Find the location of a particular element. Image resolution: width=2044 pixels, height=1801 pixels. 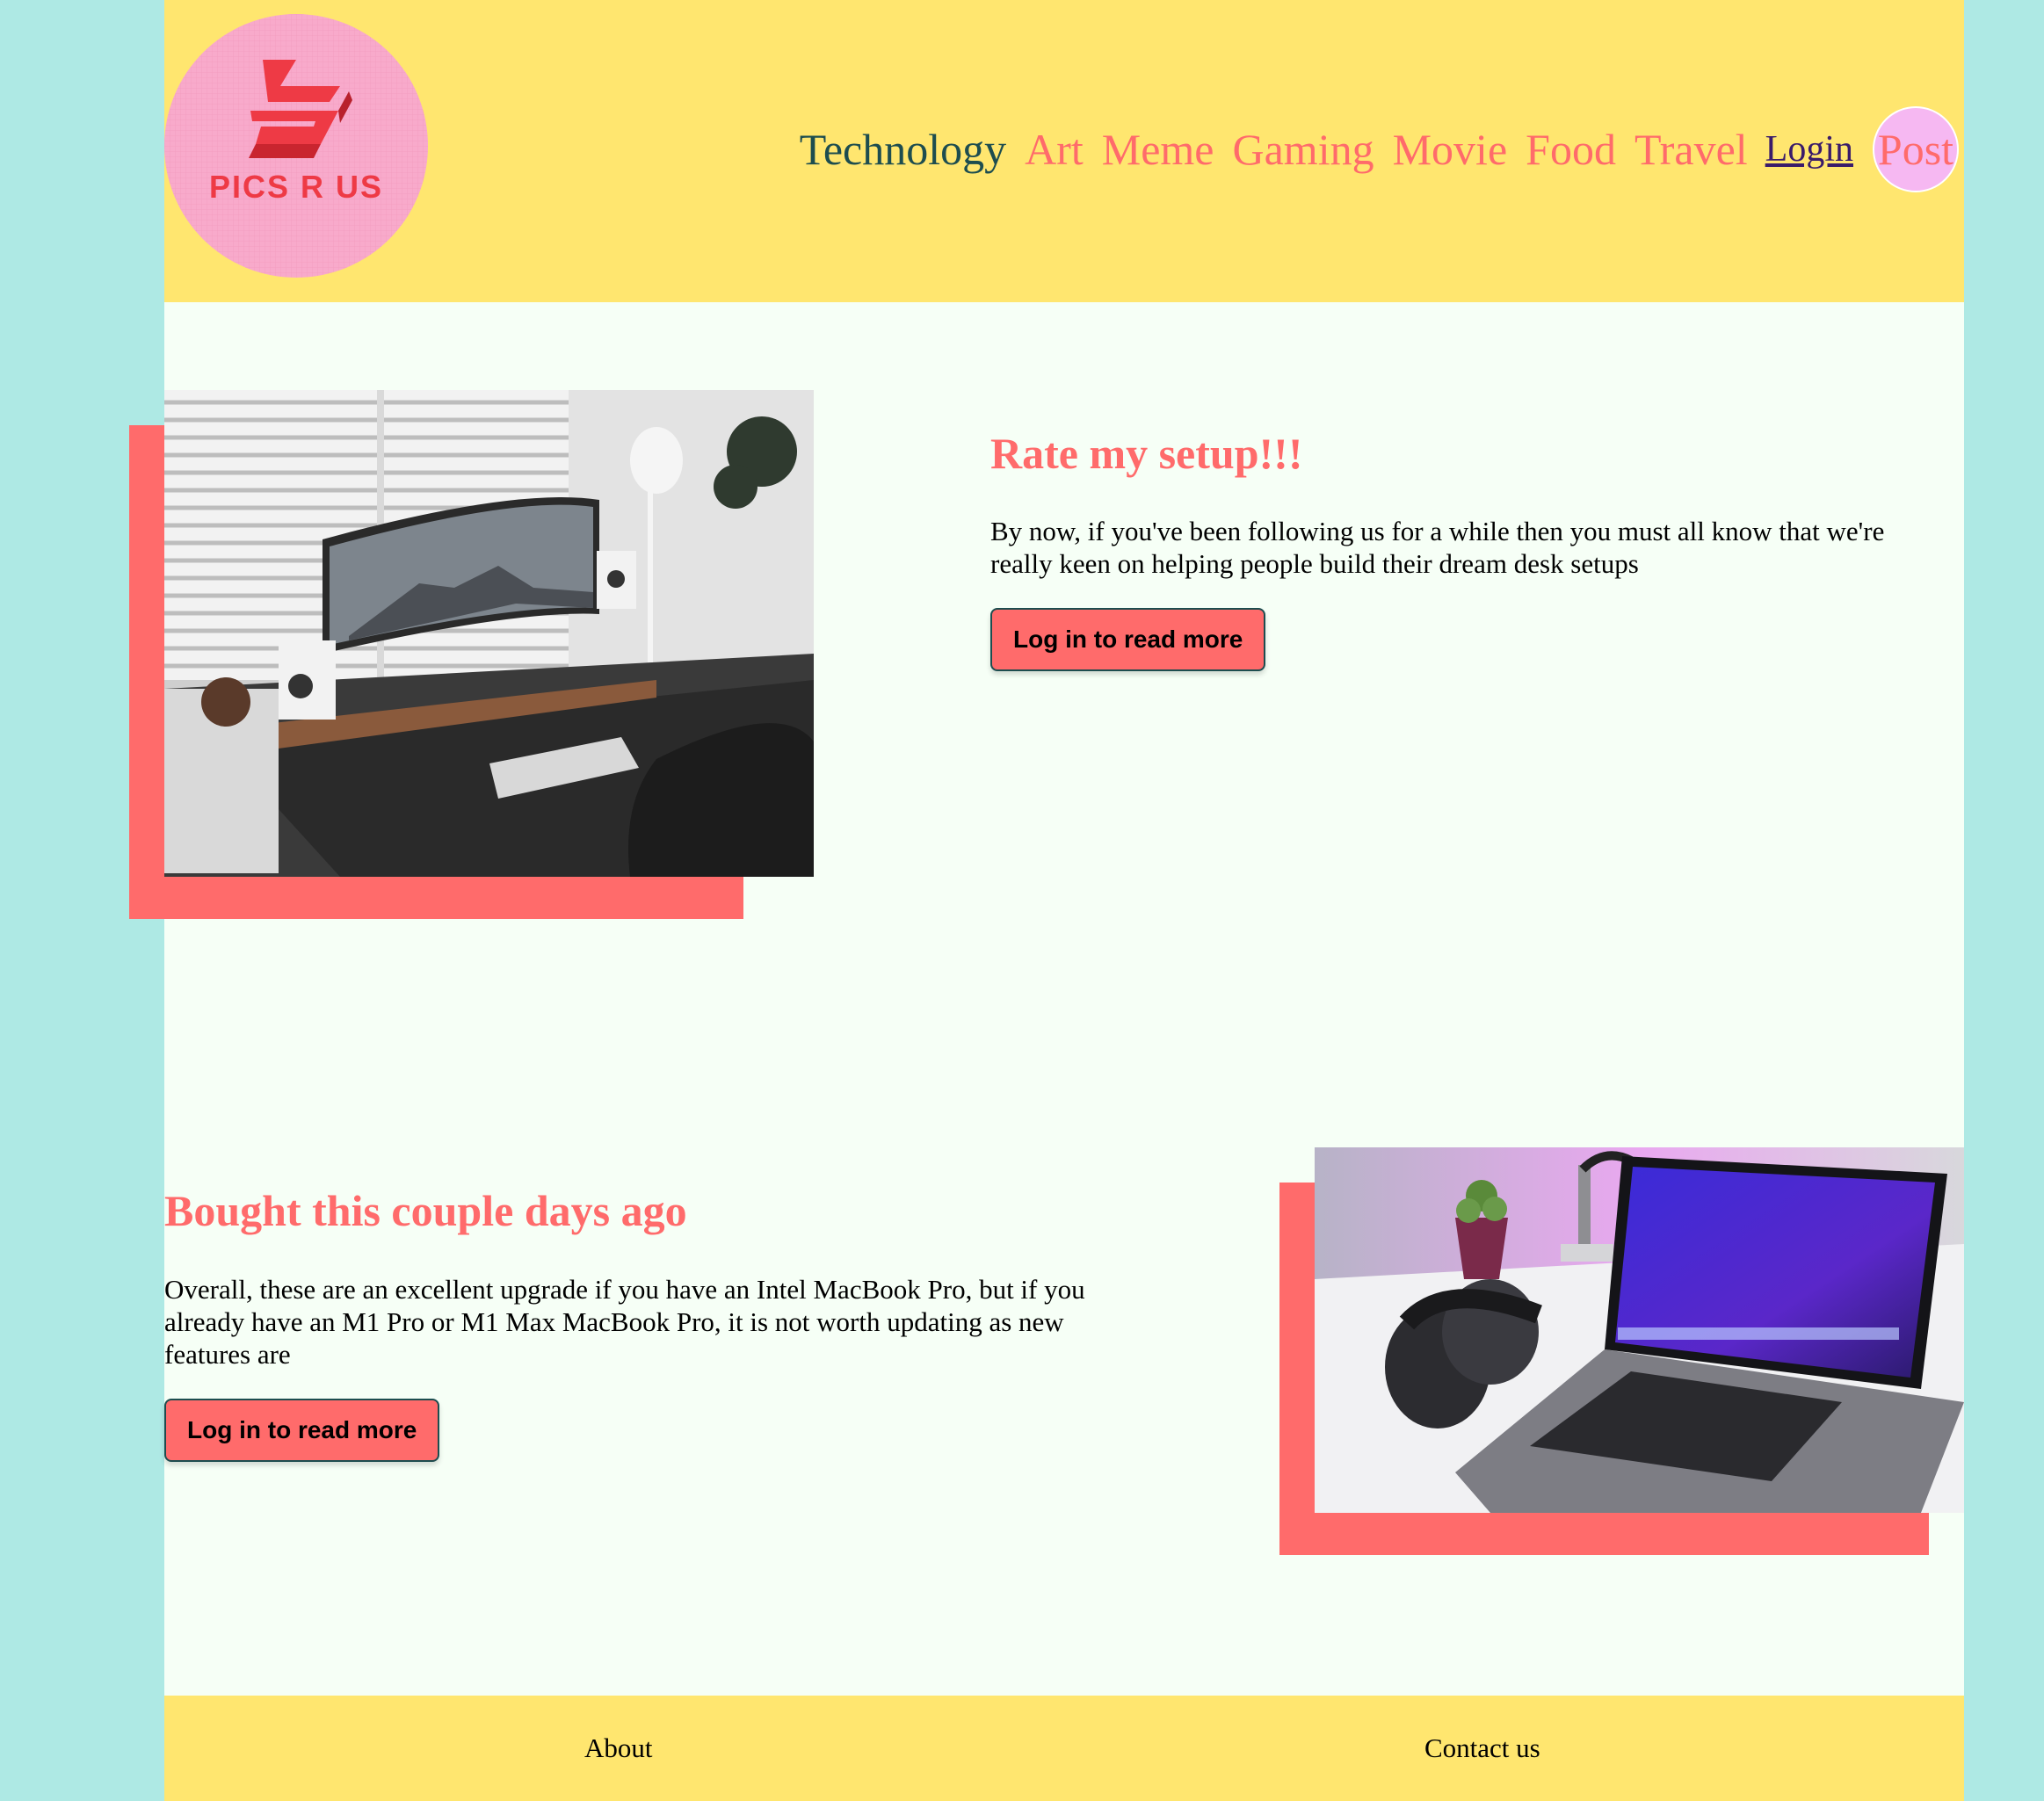

macbook-airpods-photo is located at coordinates (1640, 1330).